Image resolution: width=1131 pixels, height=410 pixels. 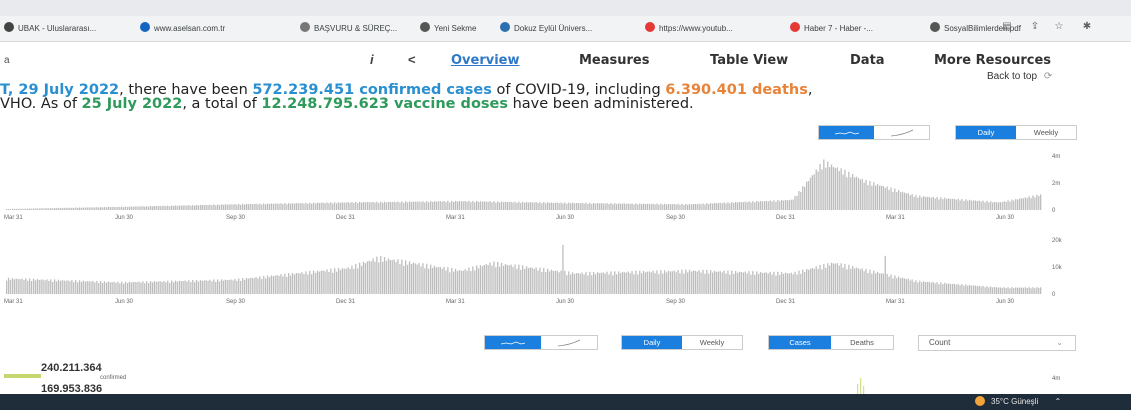 I want to click on share-page-icon: ⇪, so click(x=1035, y=27).